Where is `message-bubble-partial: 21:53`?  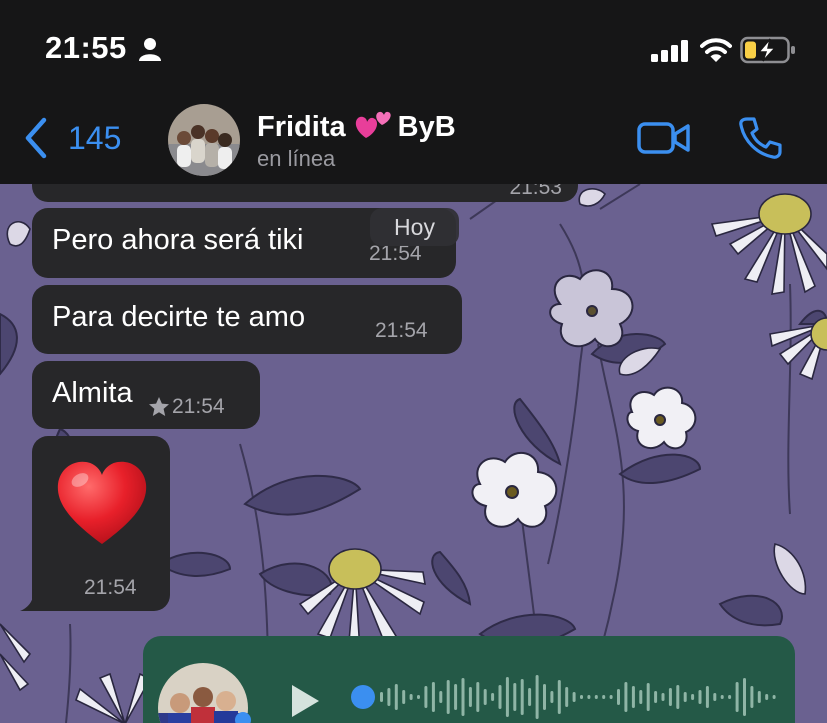 message-bubble-partial: 21:53 is located at coordinates (305, 193).